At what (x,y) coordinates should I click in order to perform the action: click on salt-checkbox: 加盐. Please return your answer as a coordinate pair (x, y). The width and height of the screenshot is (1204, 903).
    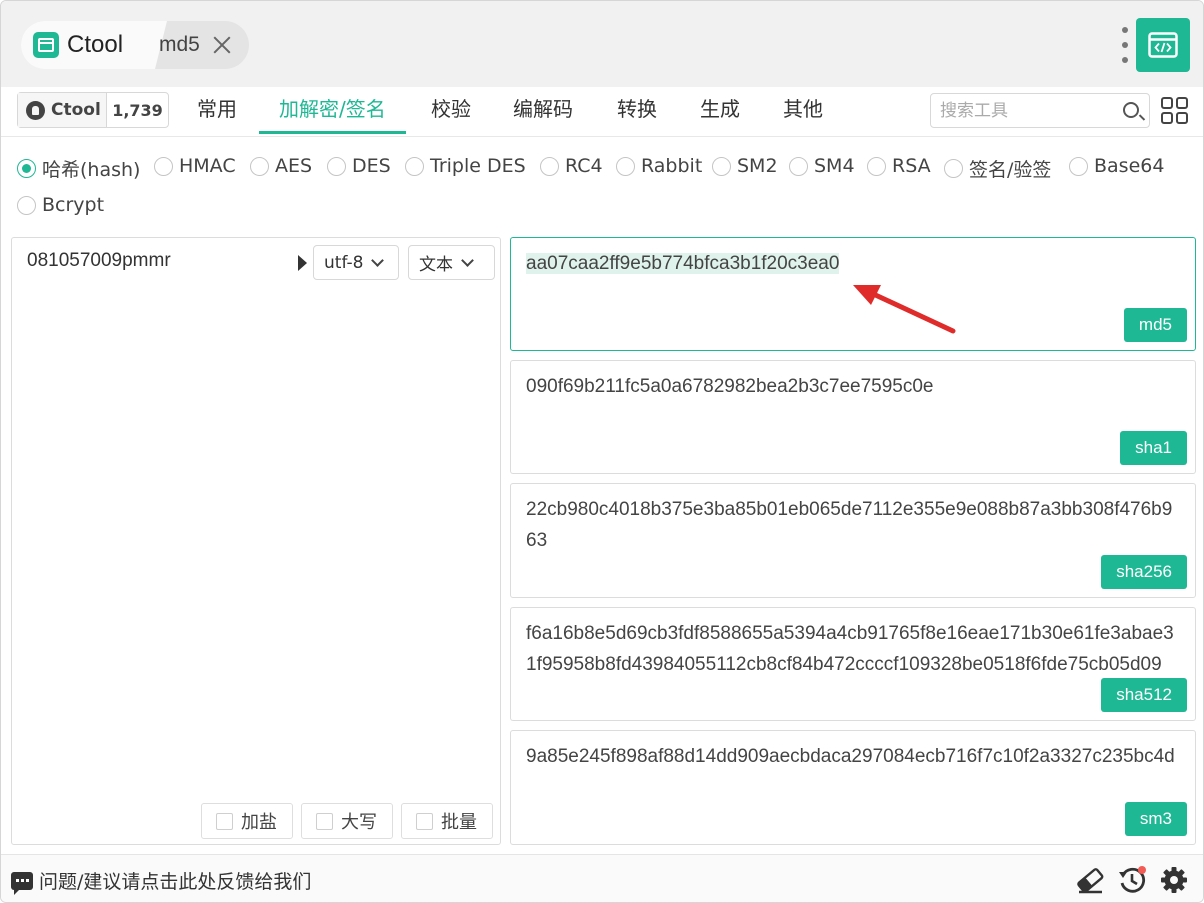
    Looking at the image, I should click on (247, 821).